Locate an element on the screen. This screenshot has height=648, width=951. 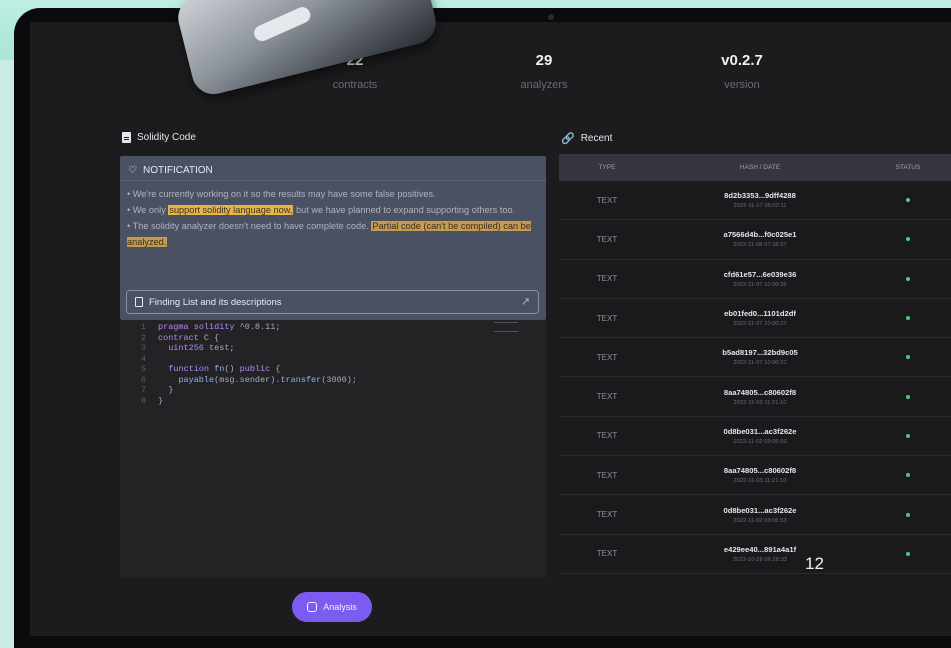
row-hash: e429ee40...891a4a1f is located at coordinates (760, 549).